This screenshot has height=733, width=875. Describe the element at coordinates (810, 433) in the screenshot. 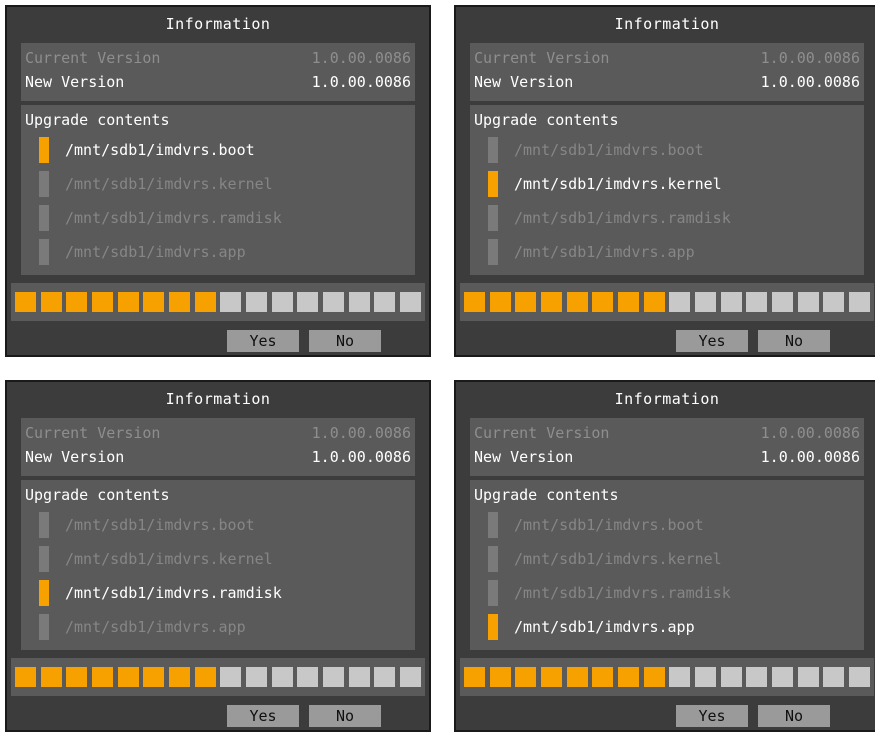

I see `current-version-value: 1.0.00.0086` at that location.